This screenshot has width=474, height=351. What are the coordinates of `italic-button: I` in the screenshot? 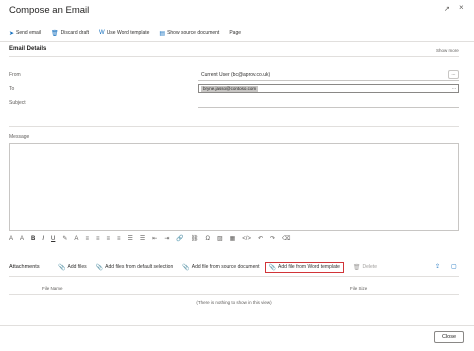 It's located at (43, 239).